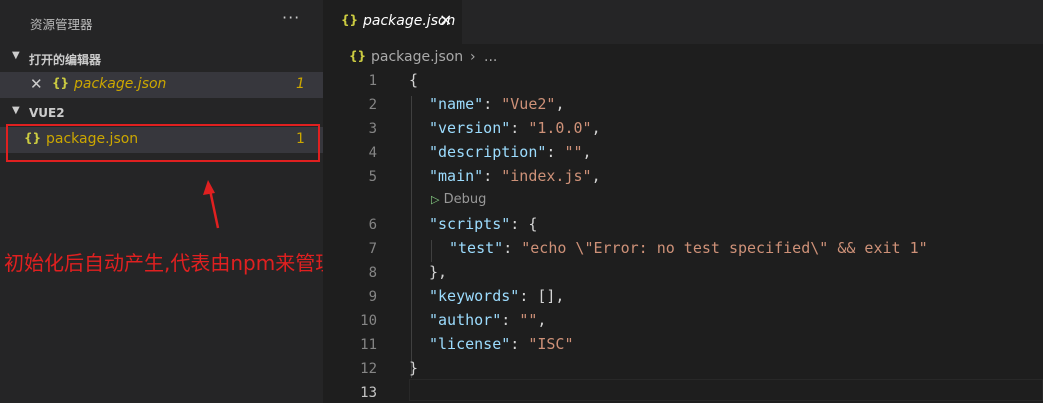  I want to click on code-token: "1.0.0", so click(560, 128).